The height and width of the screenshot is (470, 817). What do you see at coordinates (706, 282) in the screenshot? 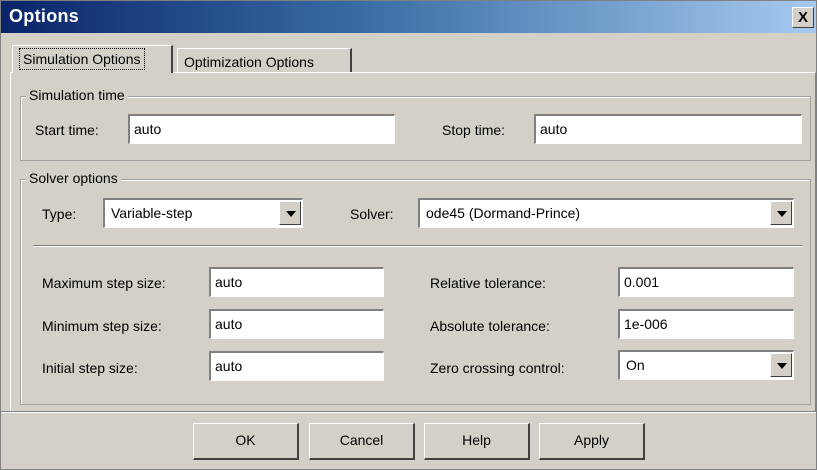
I see `relative-tolerance-input: 0.001` at bounding box center [706, 282].